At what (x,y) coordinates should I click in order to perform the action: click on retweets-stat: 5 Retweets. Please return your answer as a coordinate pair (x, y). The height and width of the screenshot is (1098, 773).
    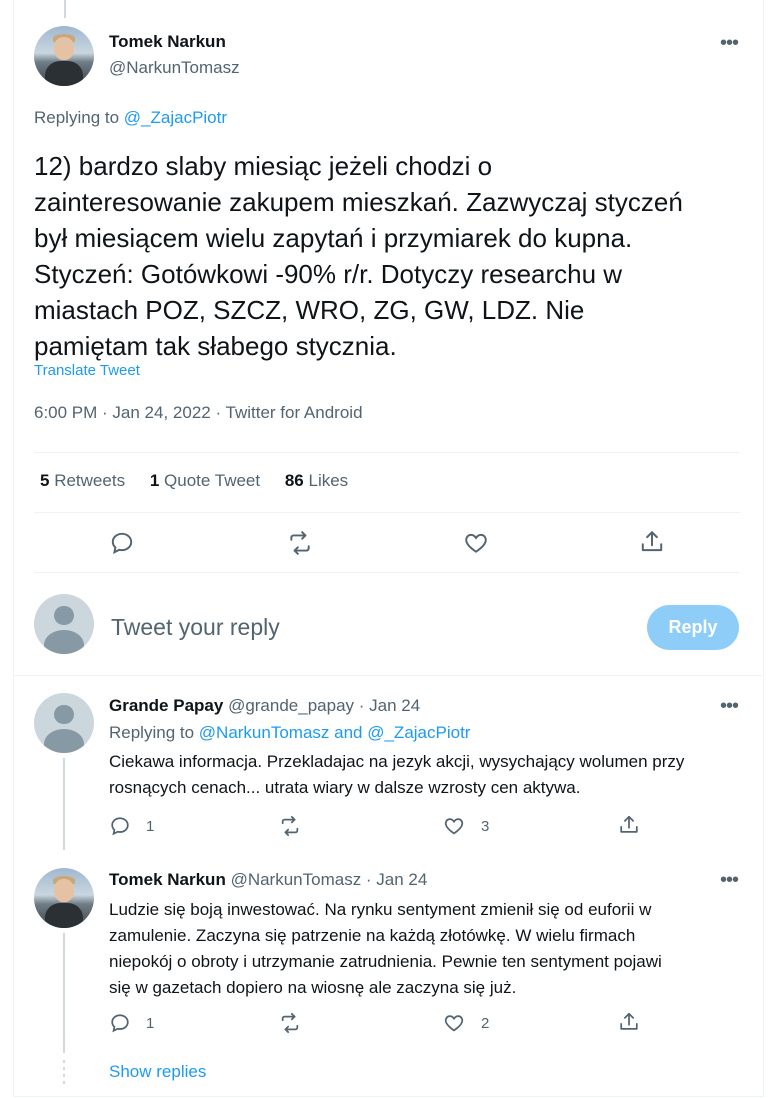
    Looking at the image, I should click on (82, 480).